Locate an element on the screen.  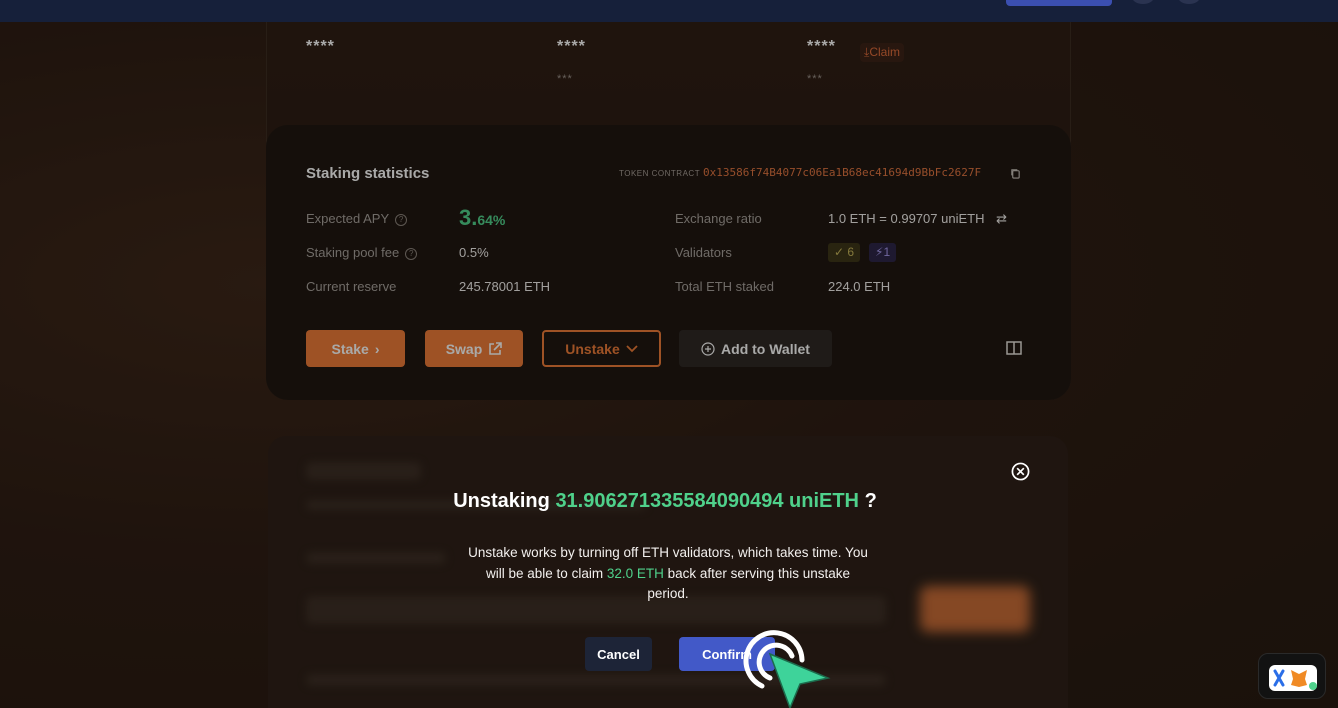
metamask-icon is located at coordinates (1295, 679).